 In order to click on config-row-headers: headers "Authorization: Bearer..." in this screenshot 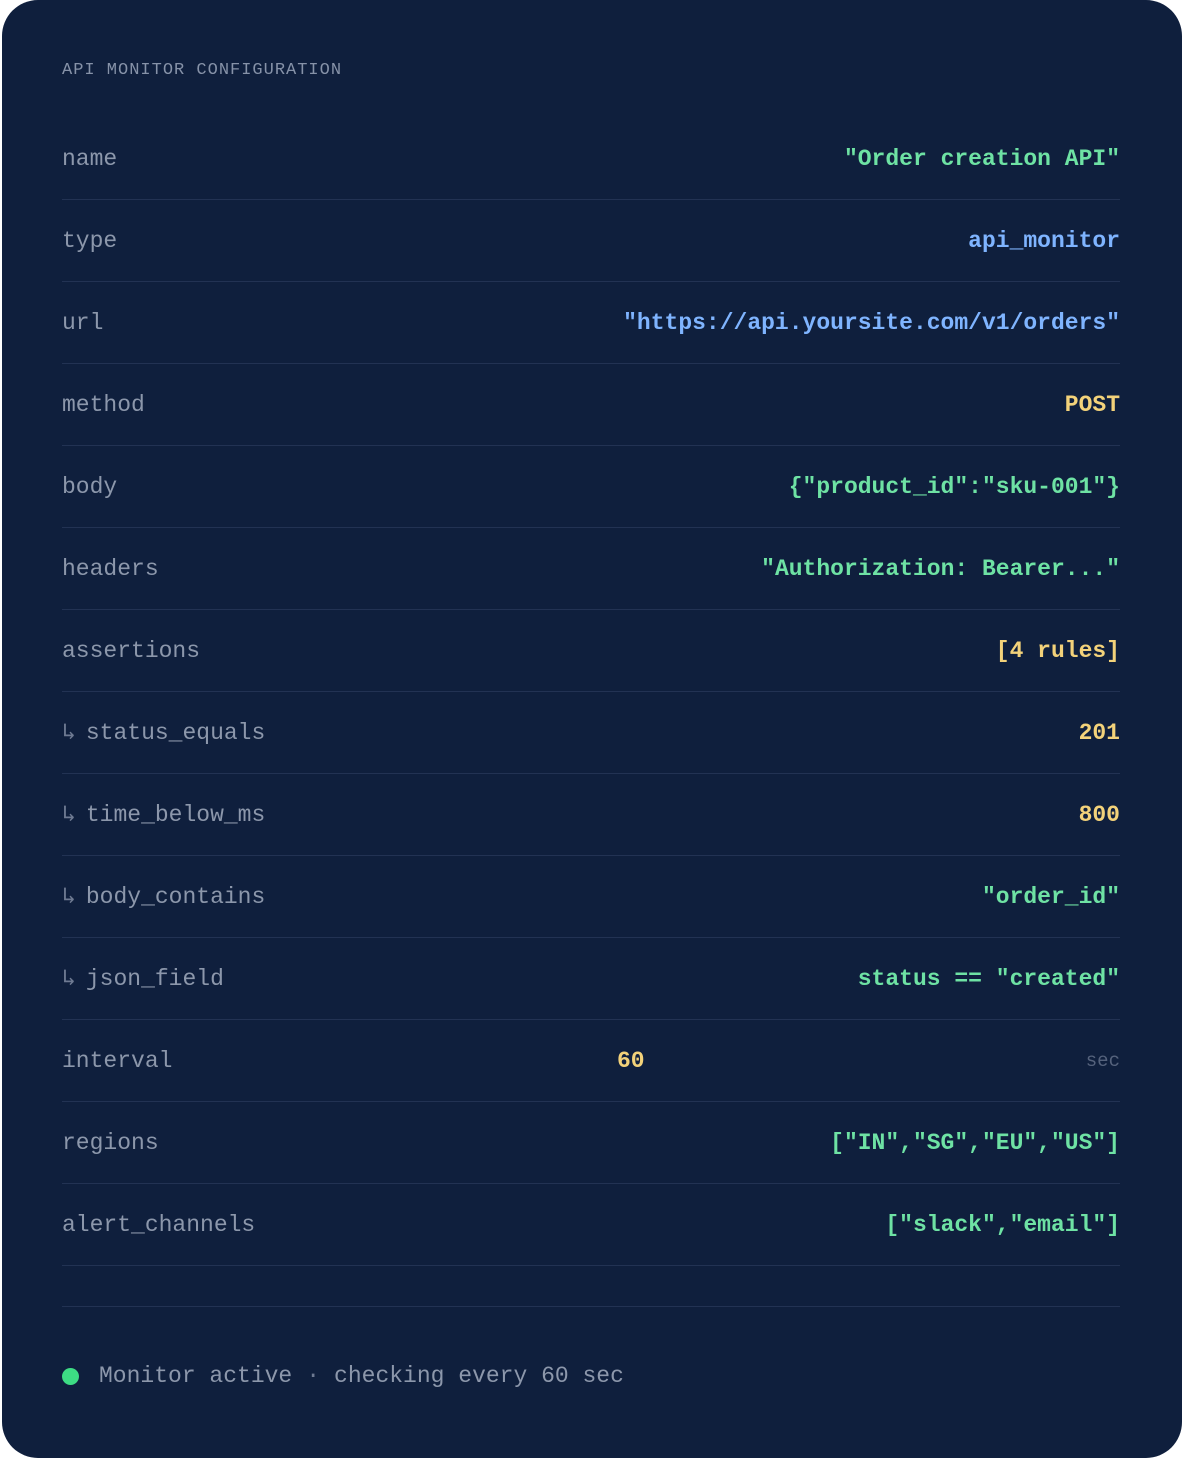, I will do `click(591, 569)`.